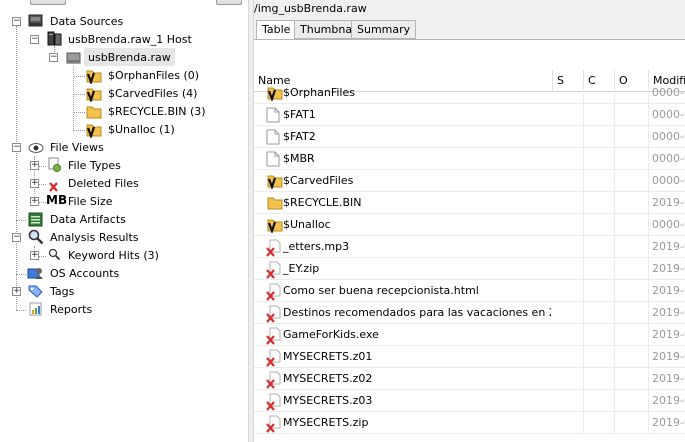 The height and width of the screenshot is (442, 685). I want to click on tab-label: Thumbnail, so click(329, 29).